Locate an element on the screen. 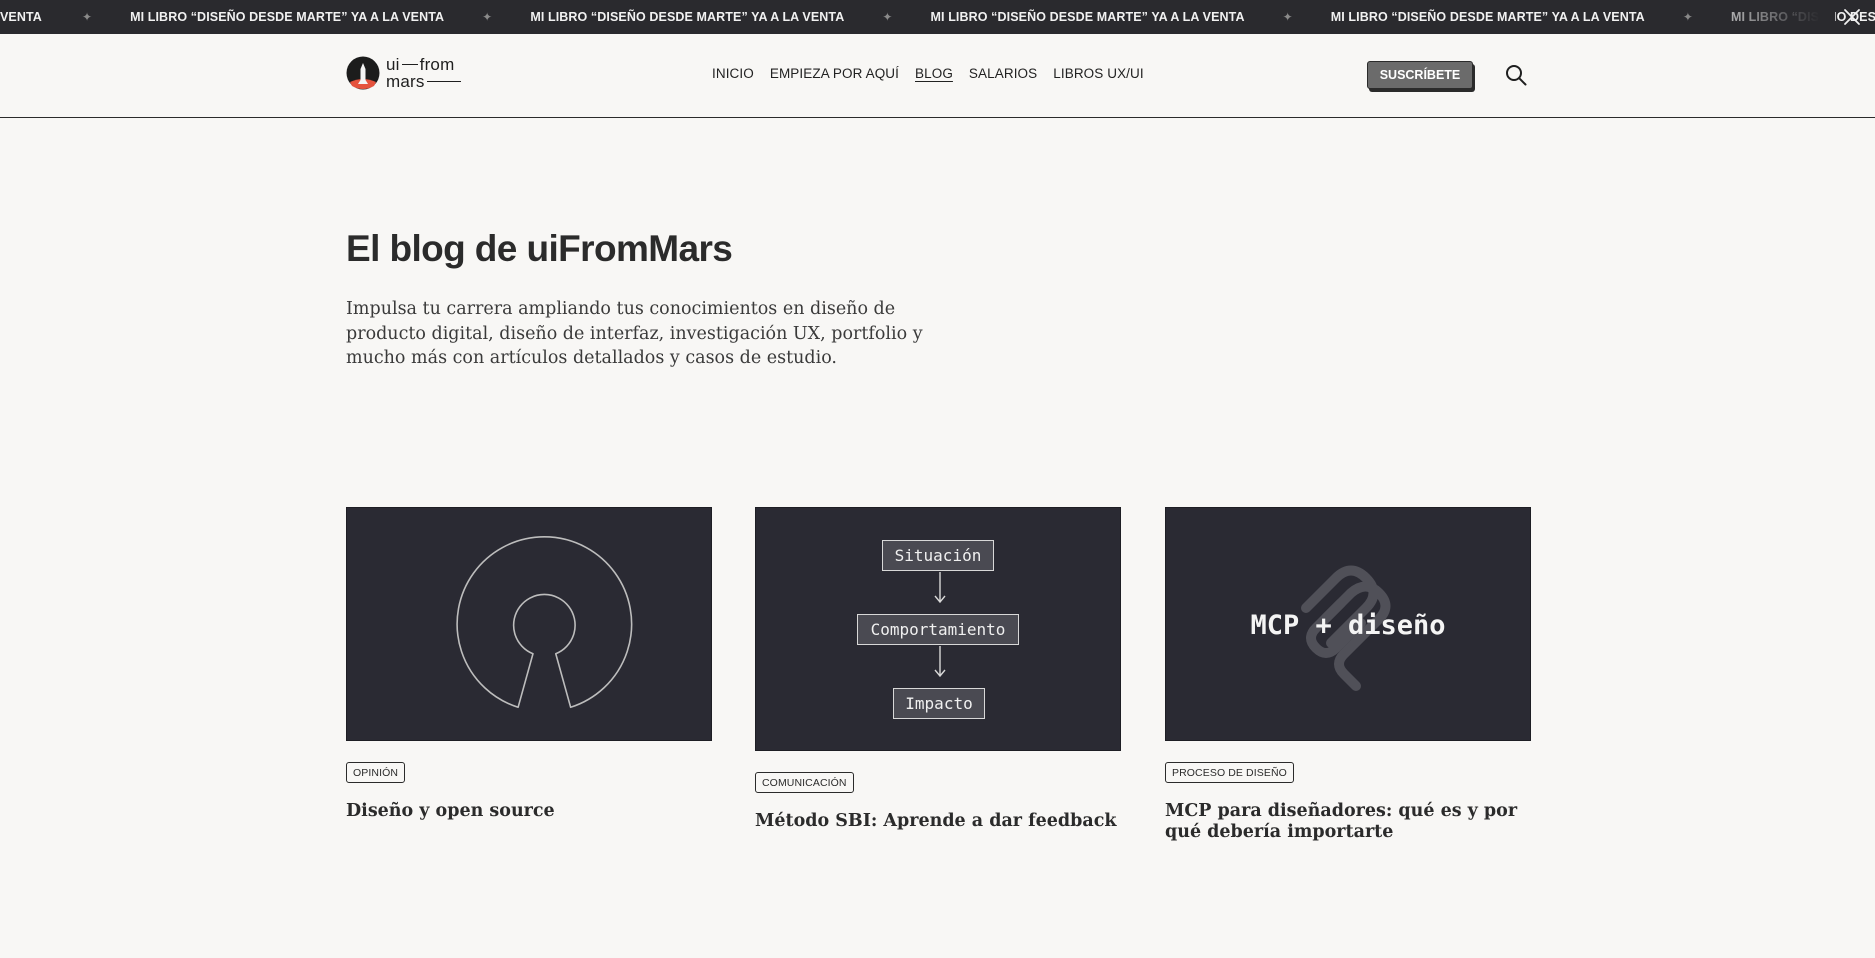 The height and width of the screenshot is (958, 1875). nav-libros-ux-ui: LIBROS UX/UI is located at coordinates (1098, 73).